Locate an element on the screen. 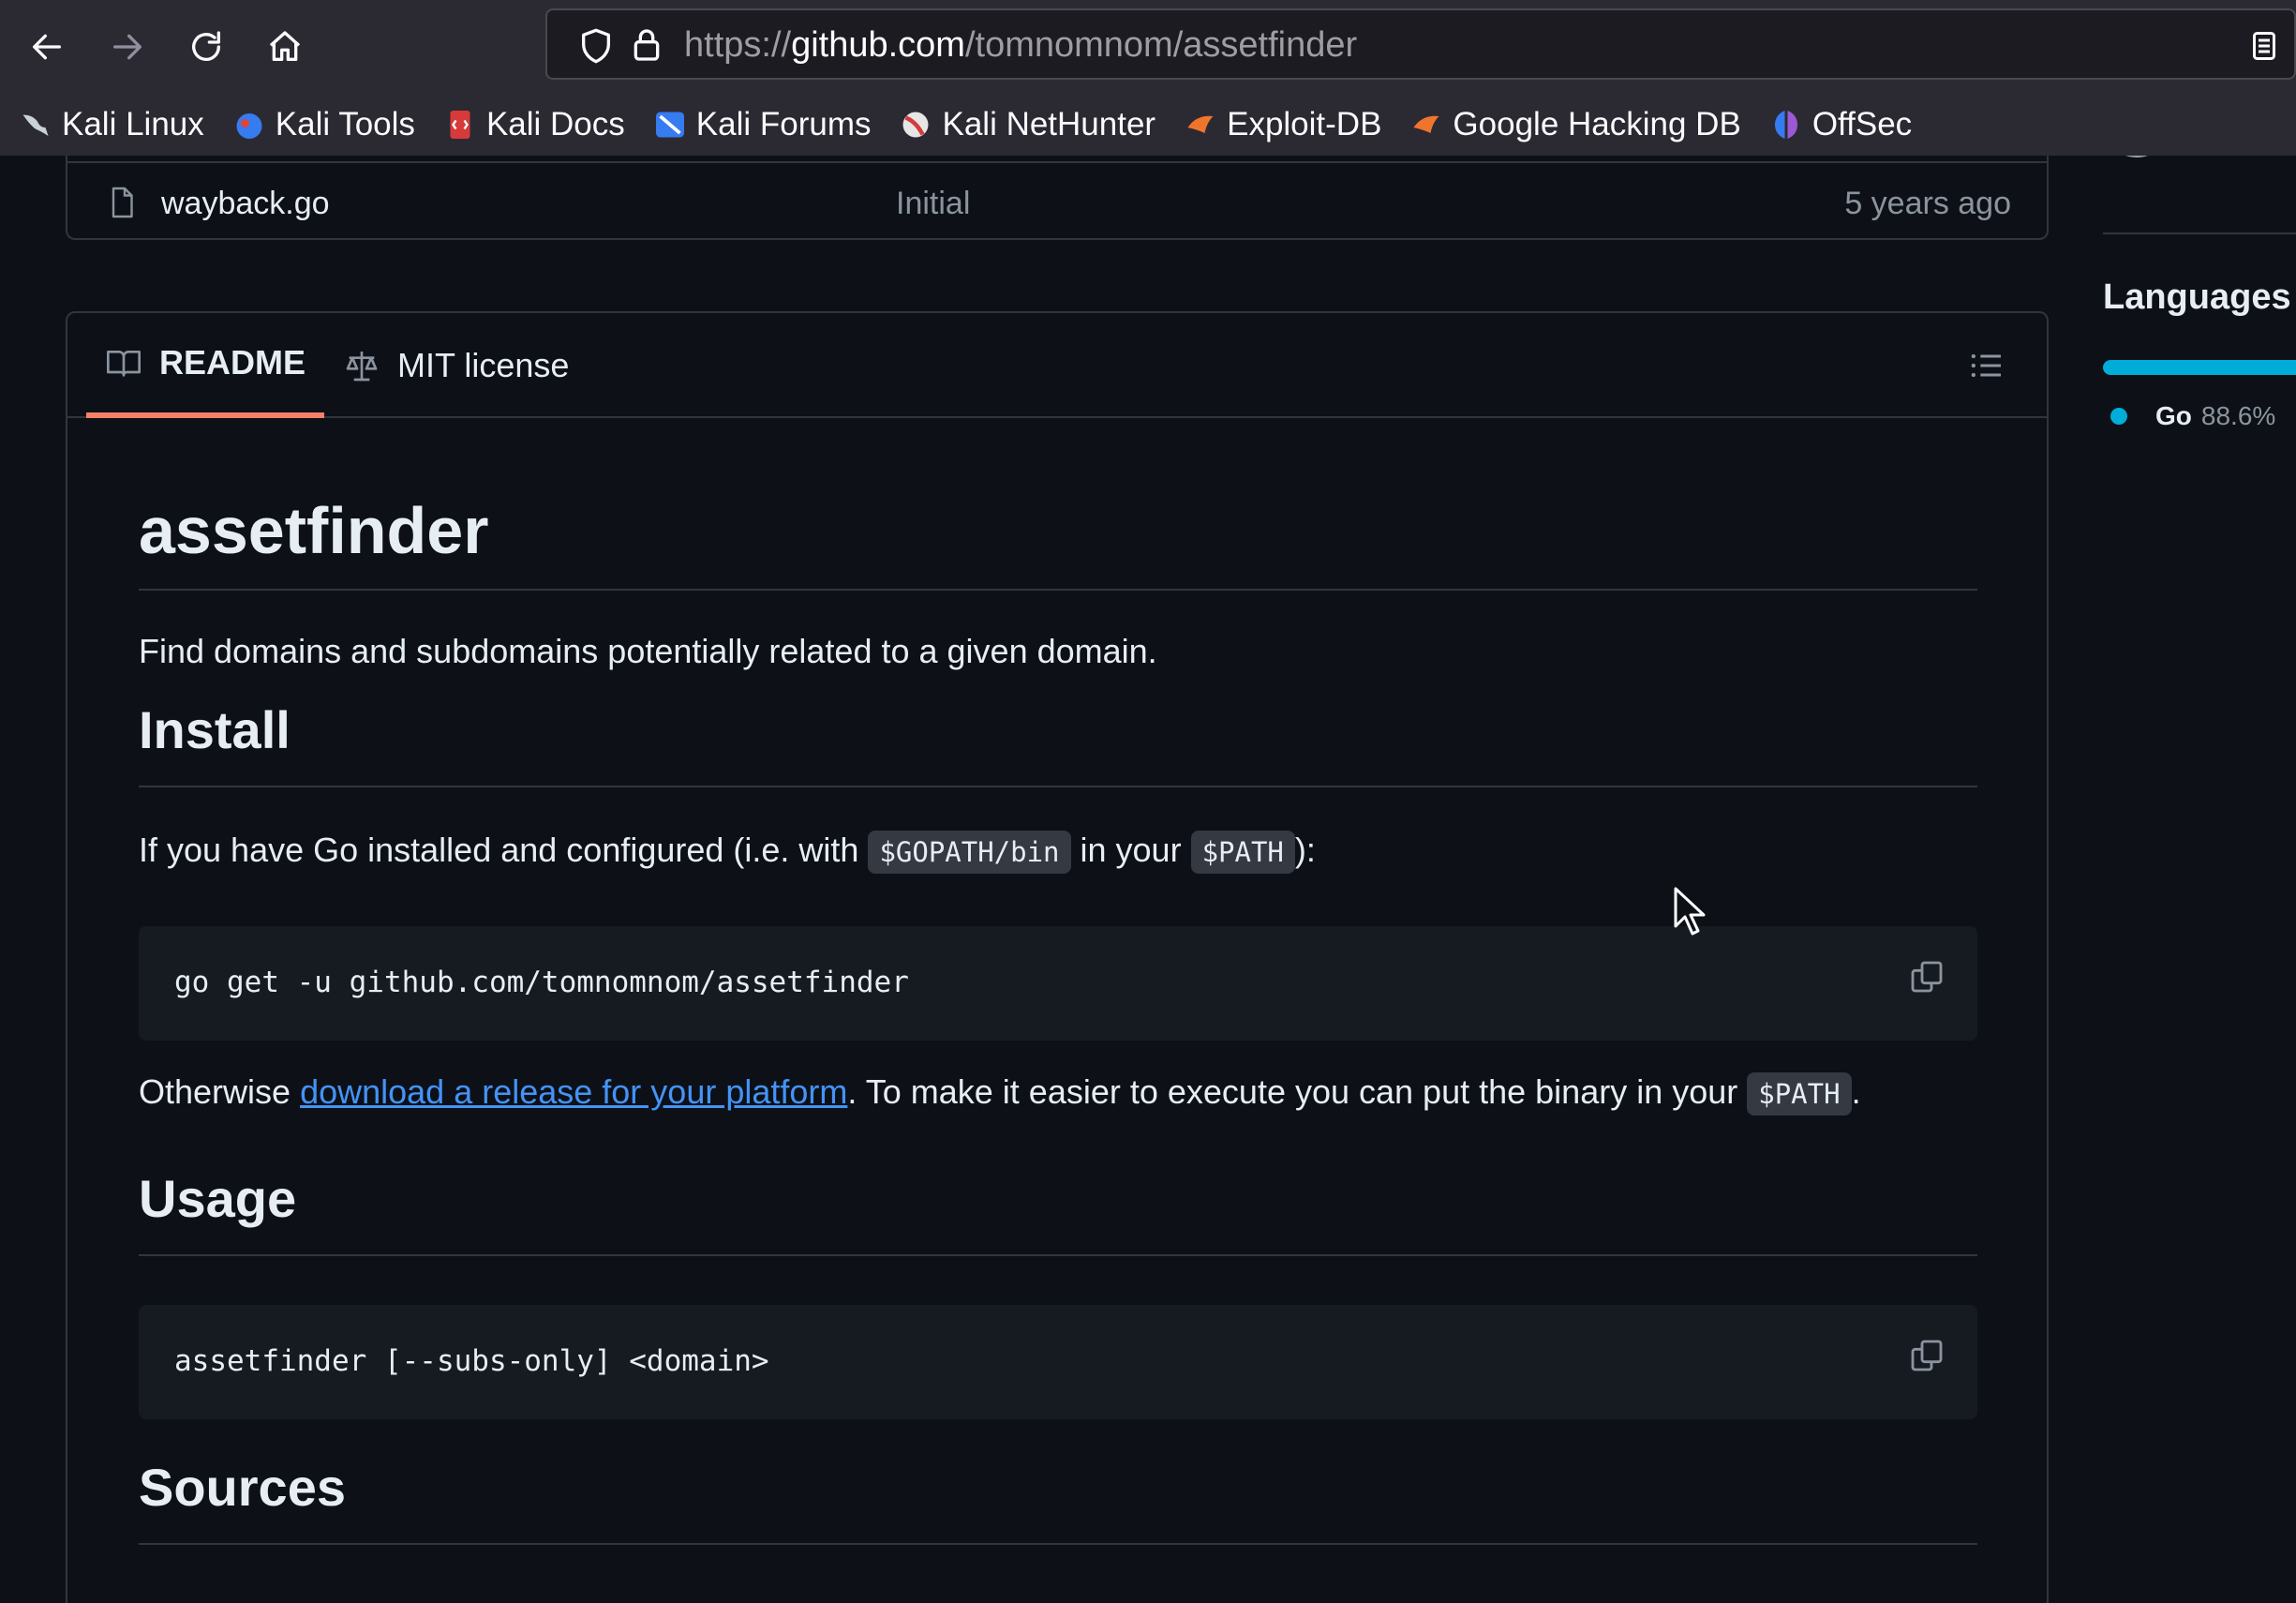  bookmark-offsec: OffSec is located at coordinates (1841, 125).